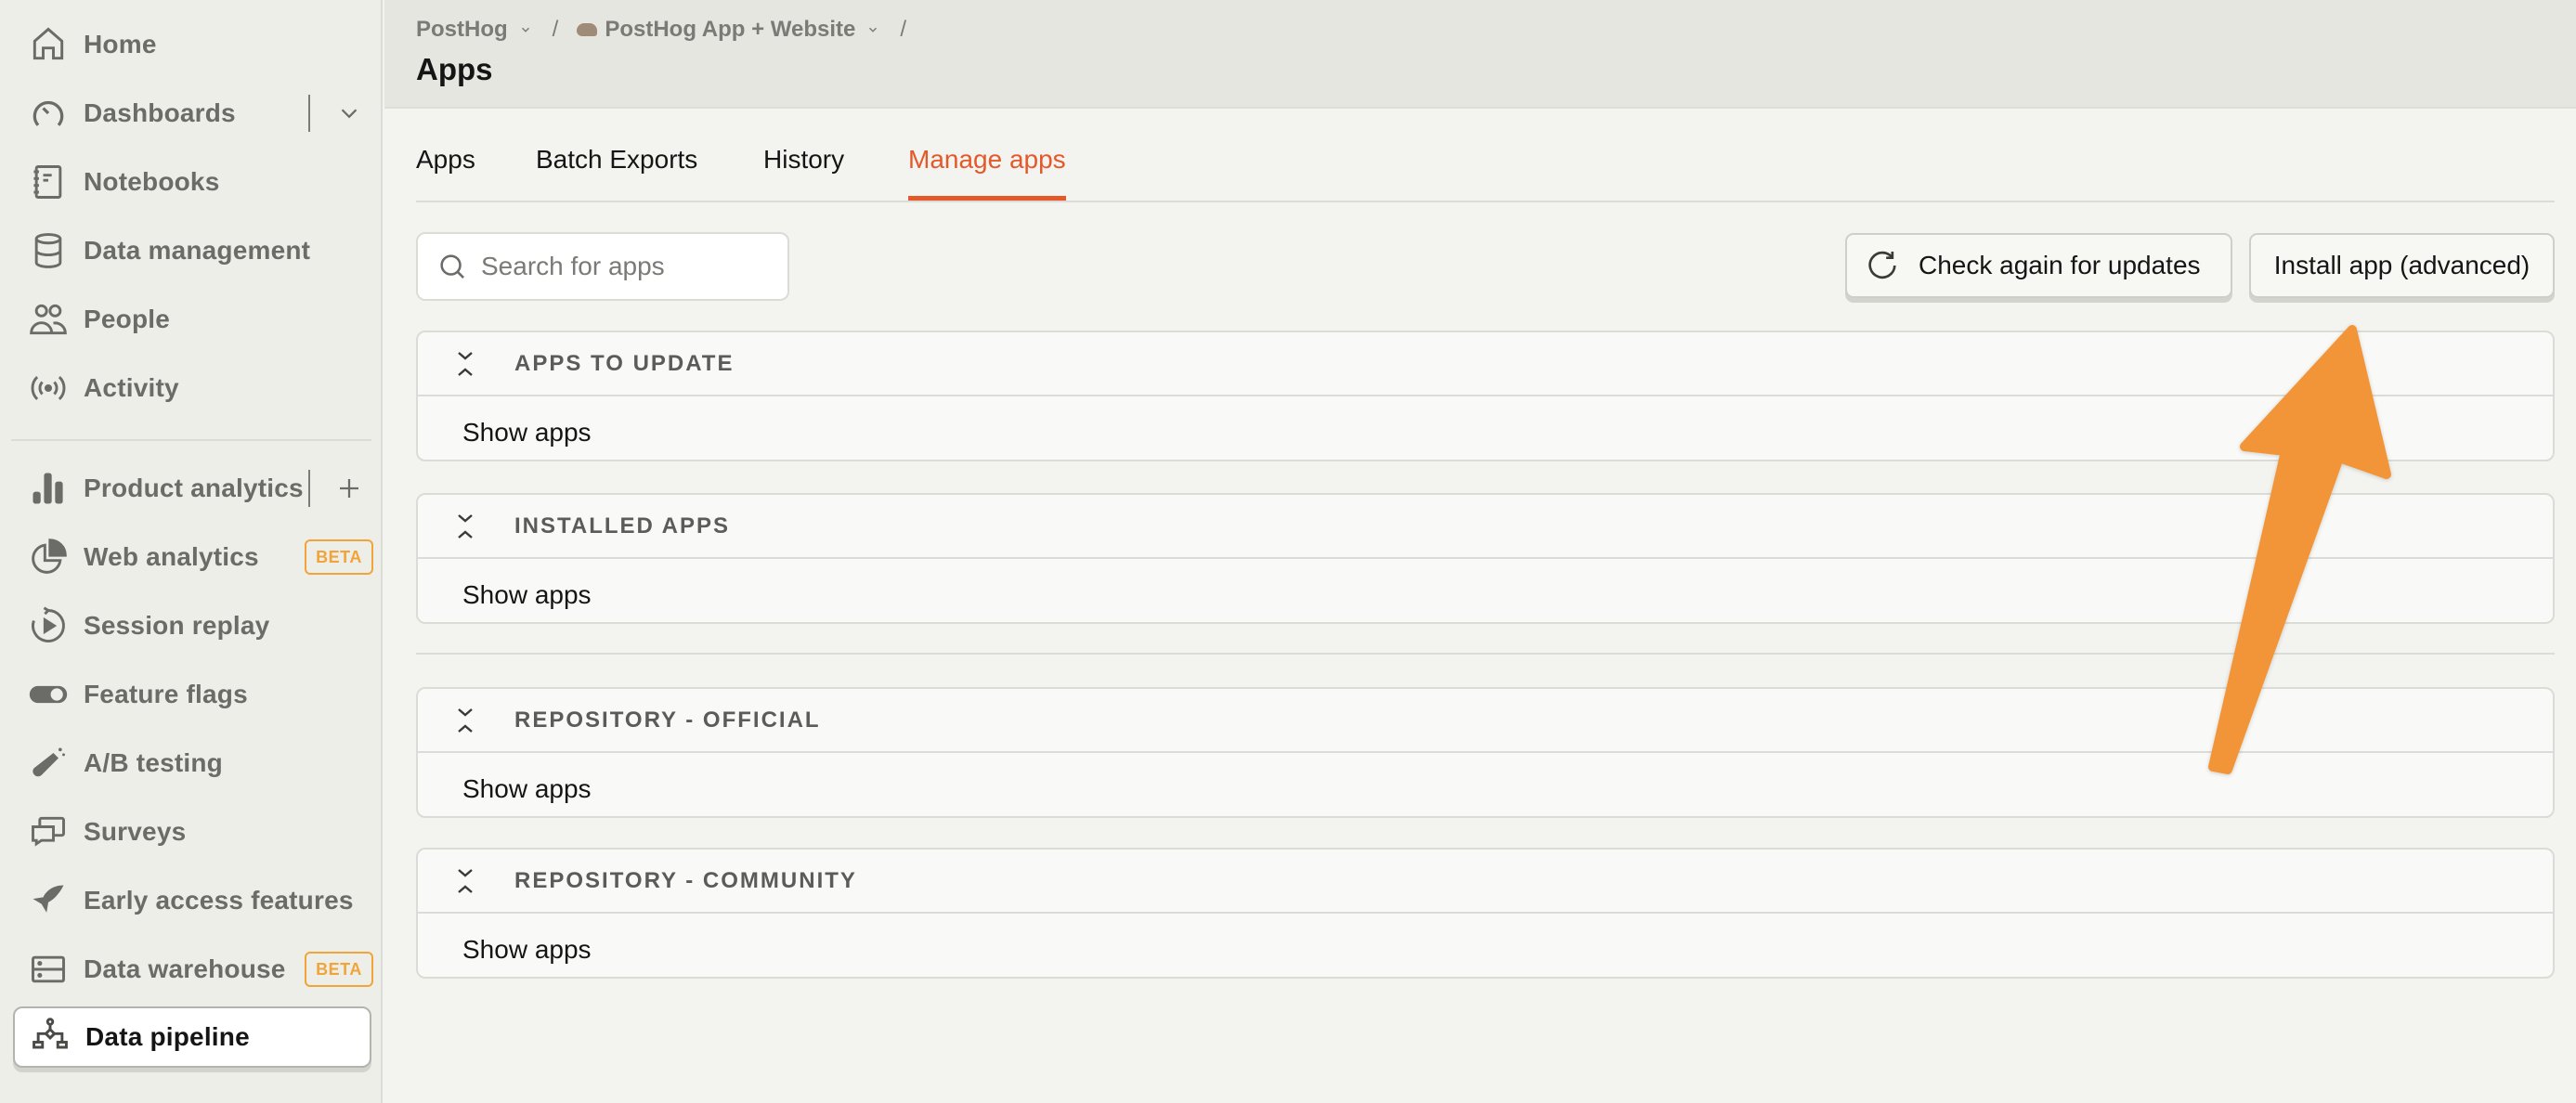  I want to click on section-title: INSTALLED APPS, so click(622, 526).